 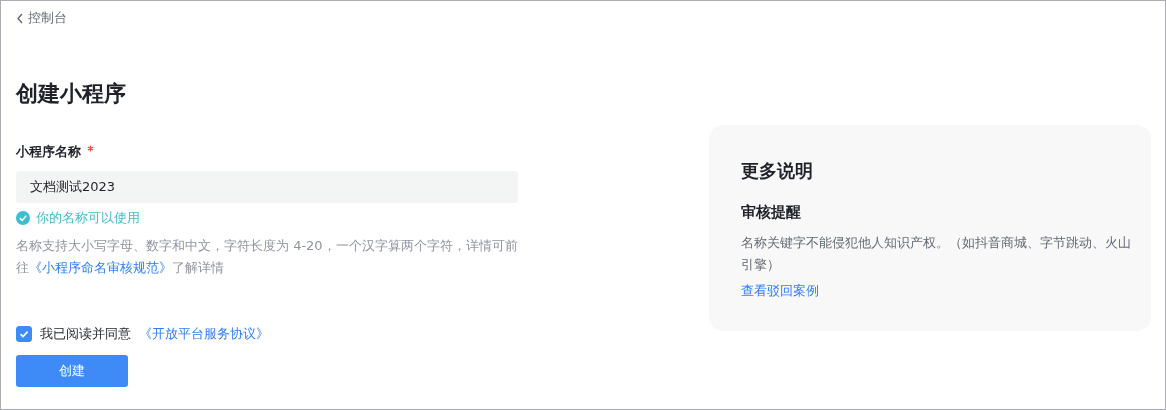 What do you see at coordinates (20, 18) in the screenshot?
I see `chevron-left-icon` at bounding box center [20, 18].